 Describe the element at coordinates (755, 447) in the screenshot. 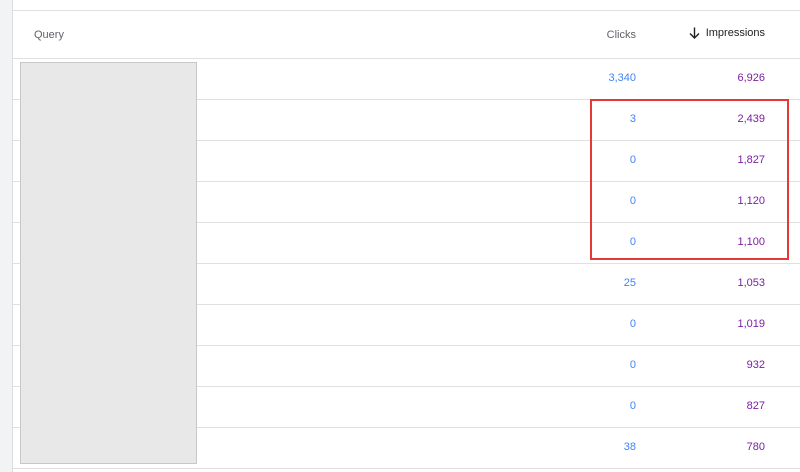

I see `impressions-cell: 780` at that location.